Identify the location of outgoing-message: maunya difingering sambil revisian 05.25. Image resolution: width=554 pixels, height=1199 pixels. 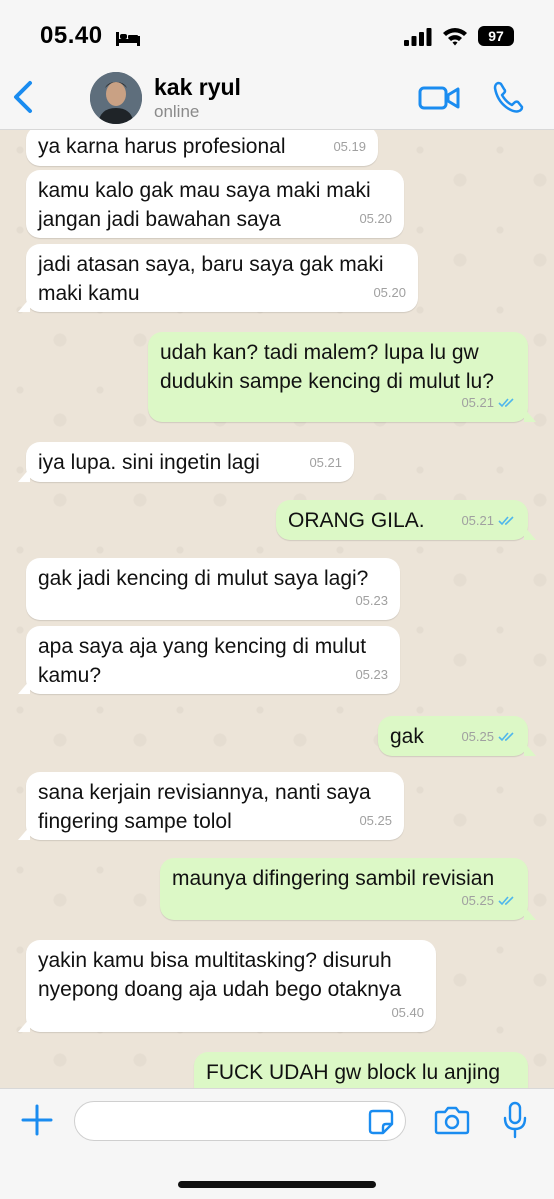
(348, 889).